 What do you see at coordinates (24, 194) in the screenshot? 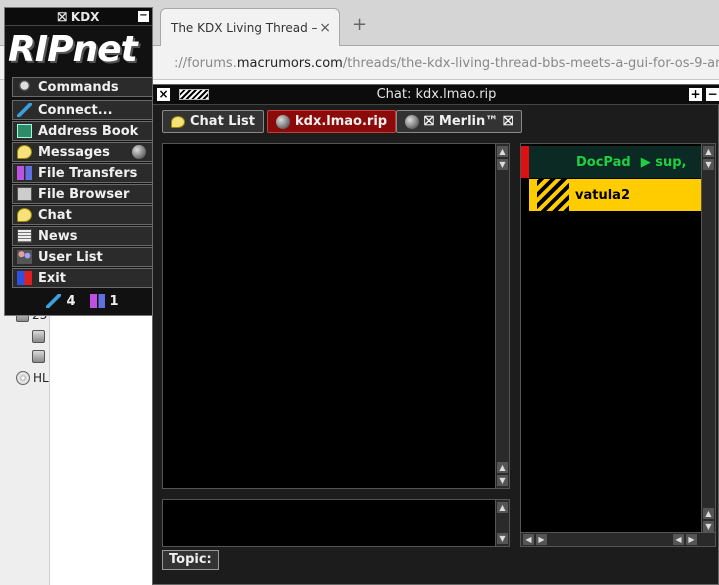
I see `file-browser-icon` at bounding box center [24, 194].